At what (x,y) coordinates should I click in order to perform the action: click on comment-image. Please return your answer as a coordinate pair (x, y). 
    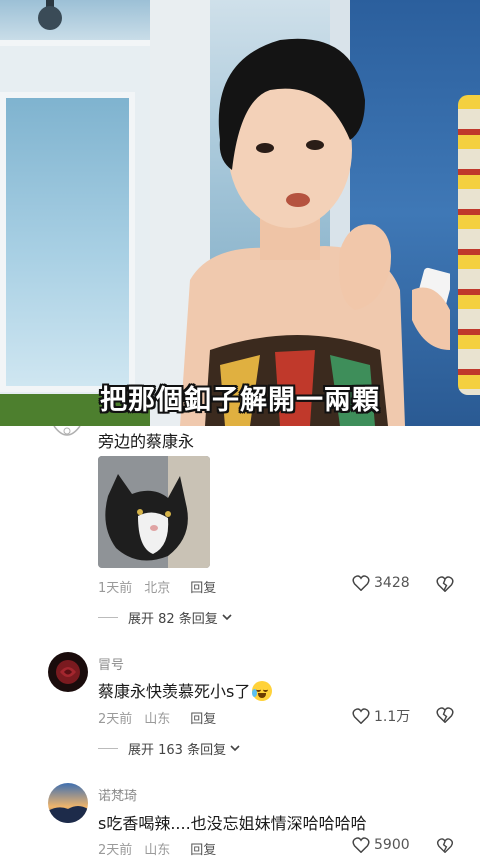
    Looking at the image, I should click on (154, 512).